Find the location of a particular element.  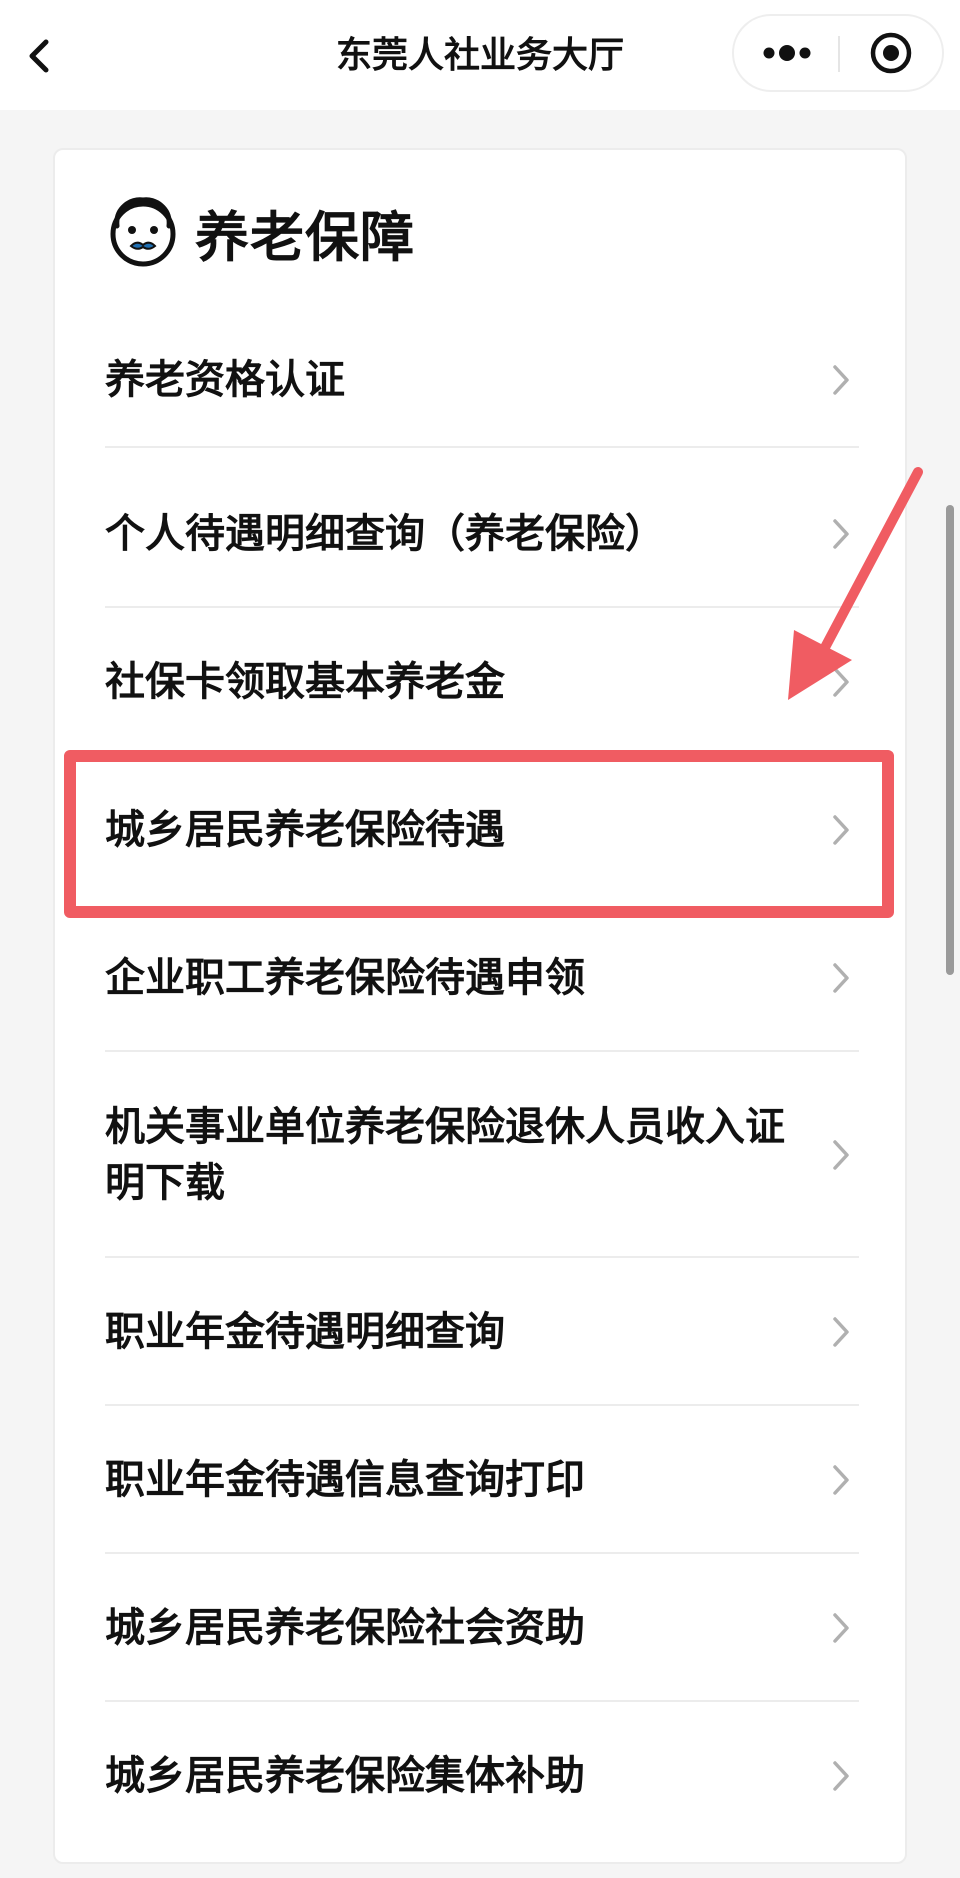

chevron-left-icon is located at coordinates (39, 56).